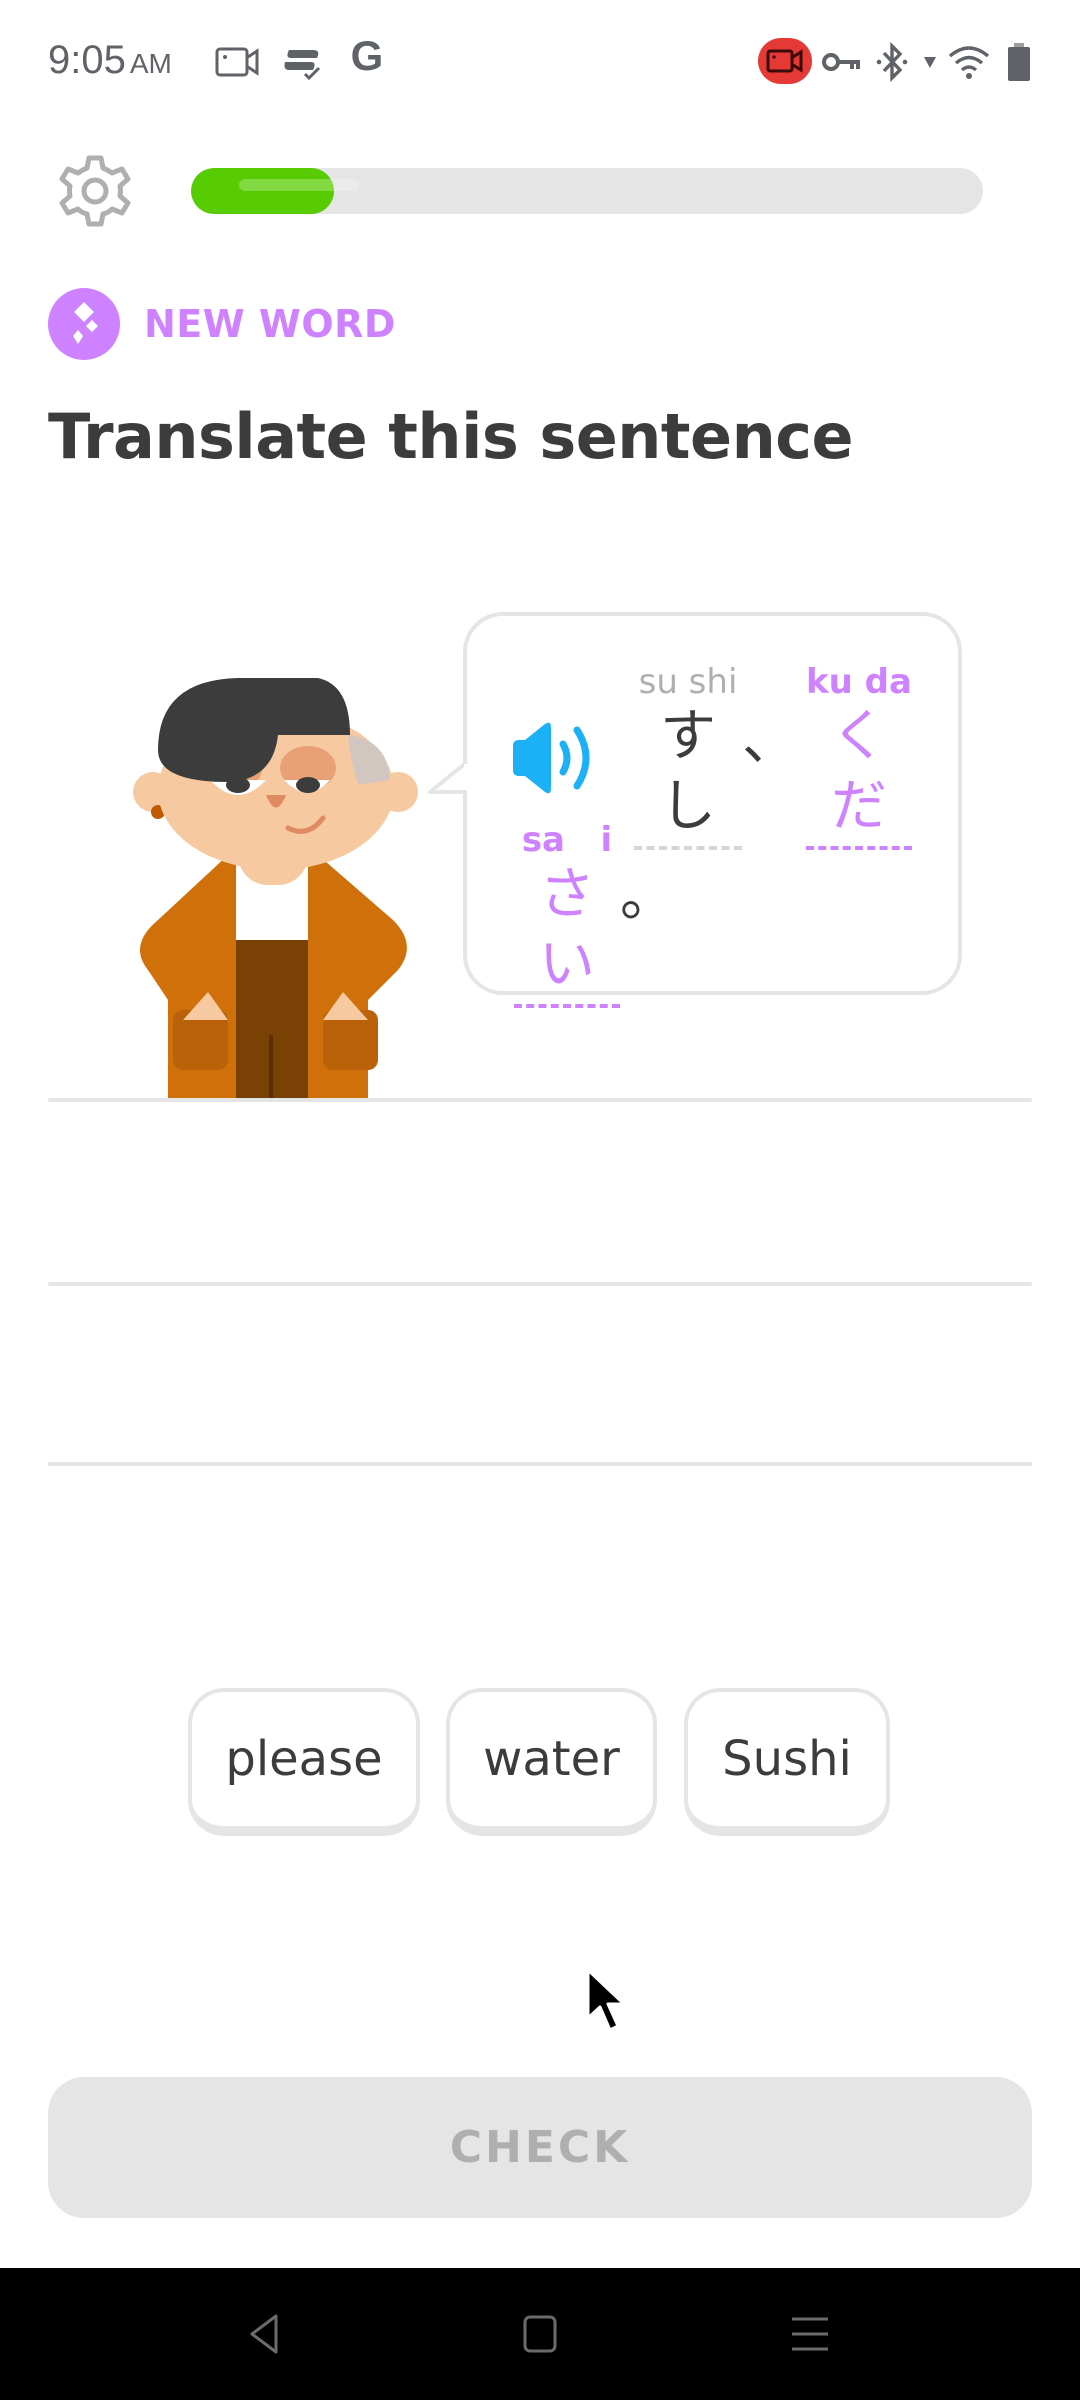 The image size is (1080, 2400). I want to click on nav-home-button, so click(540, 2334).